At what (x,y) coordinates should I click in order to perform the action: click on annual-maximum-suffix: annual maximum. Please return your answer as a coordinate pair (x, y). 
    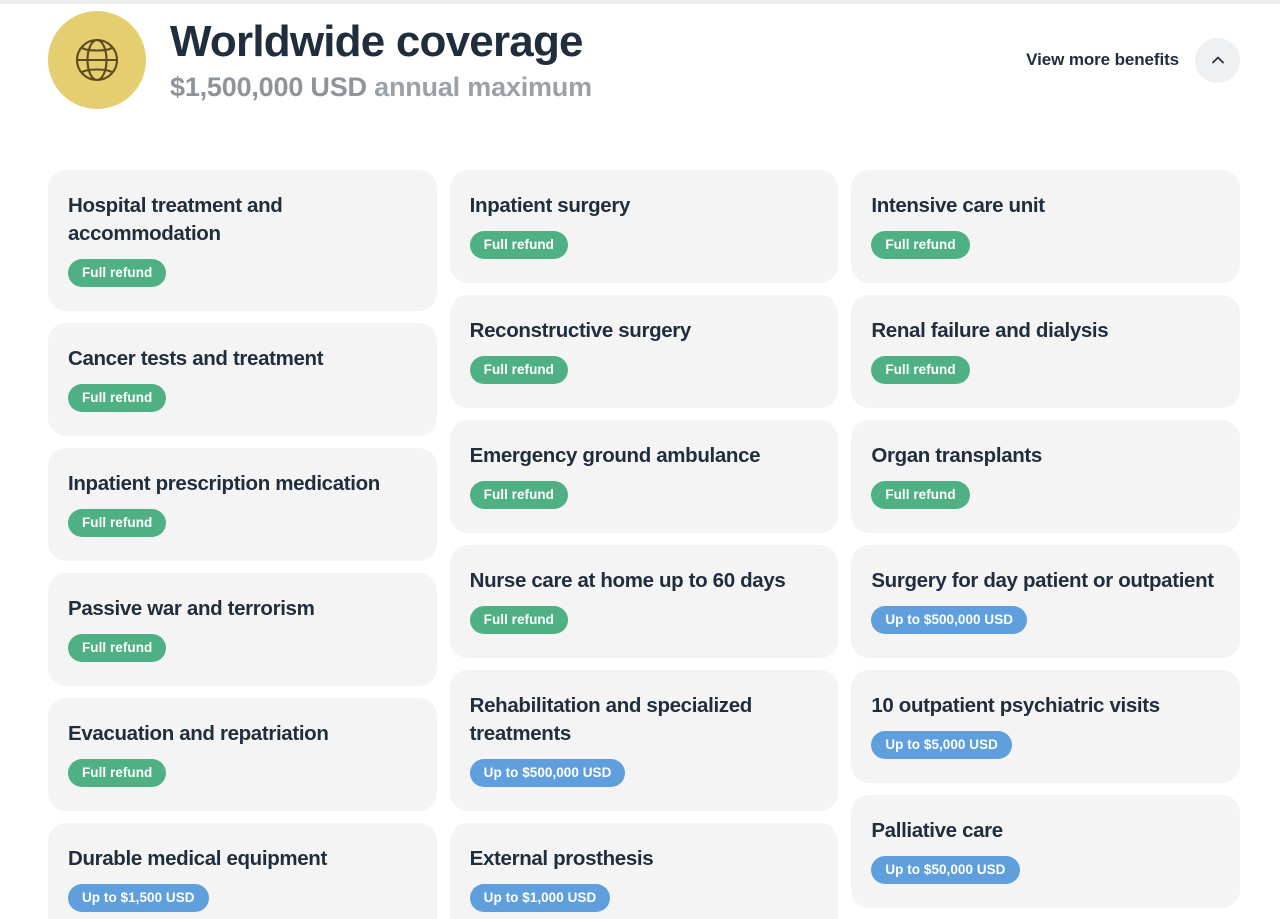
    Looking at the image, I should click on (479, 87).